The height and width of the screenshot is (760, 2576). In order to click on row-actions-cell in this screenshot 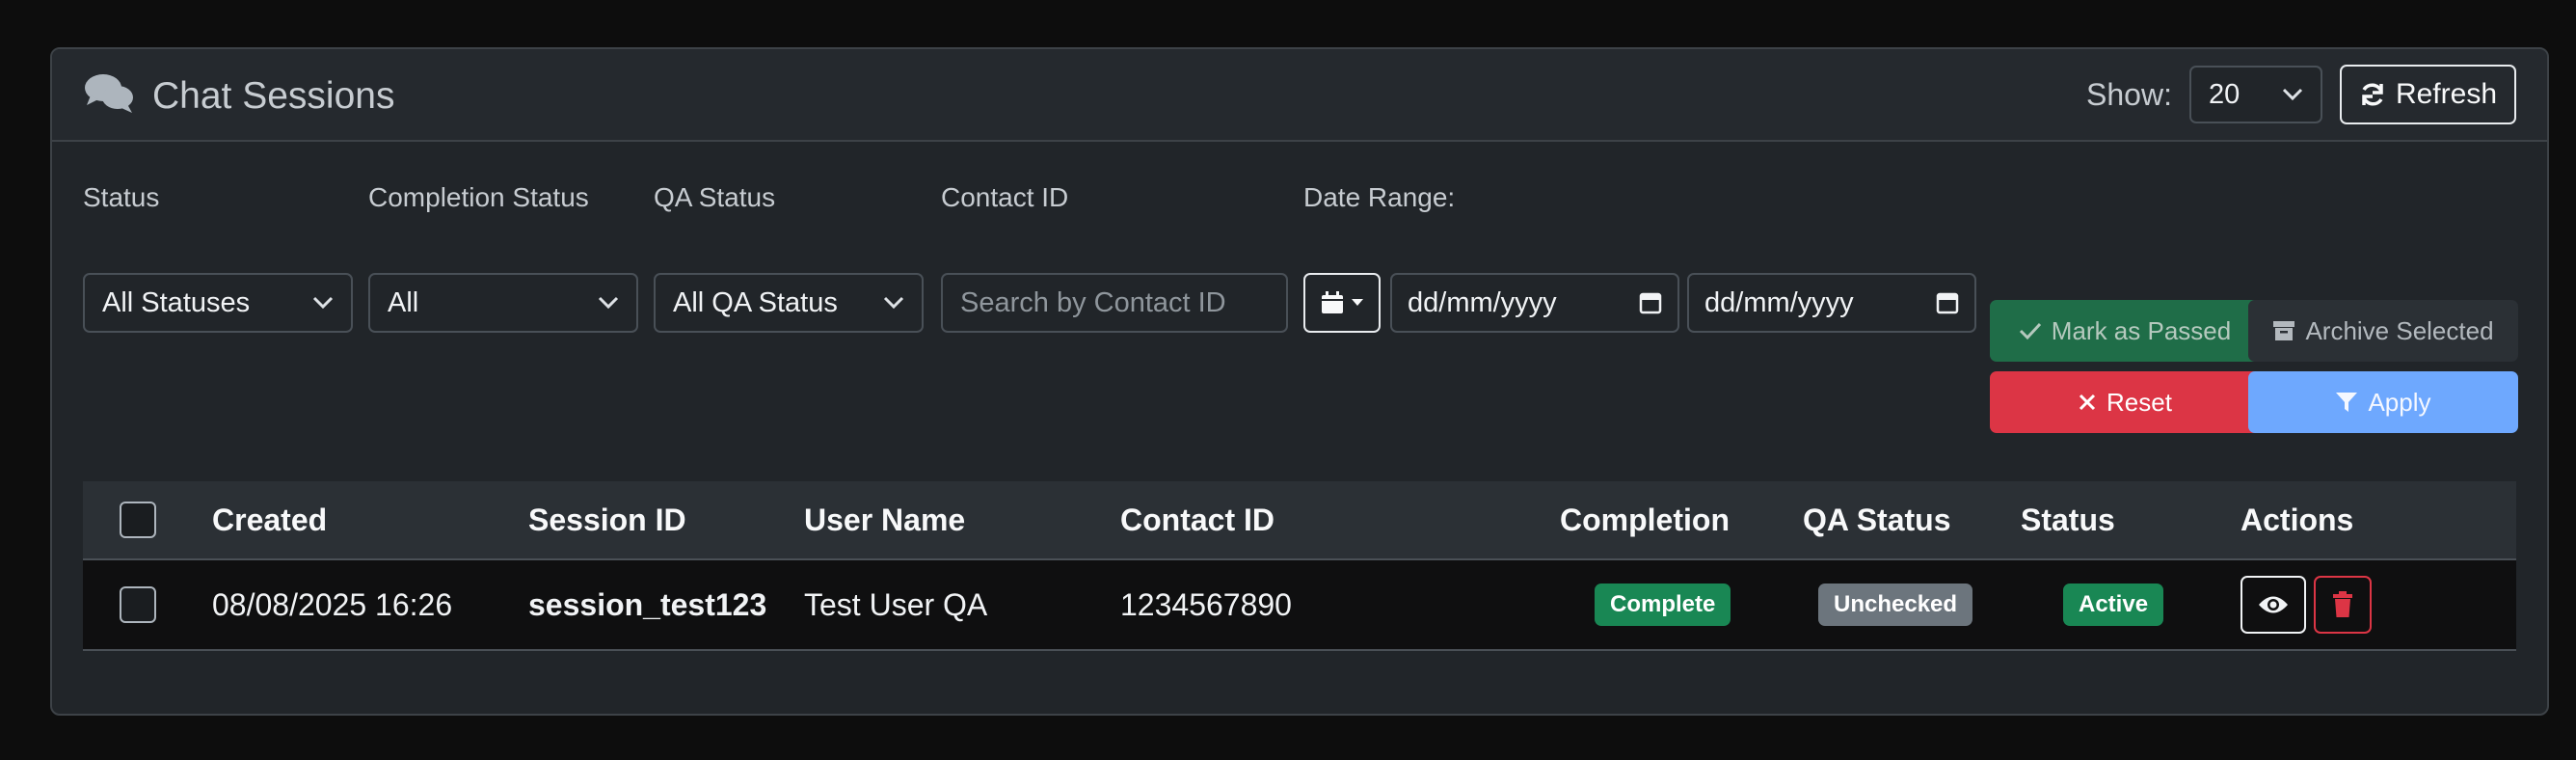, I will do `click(2306, 604)`.